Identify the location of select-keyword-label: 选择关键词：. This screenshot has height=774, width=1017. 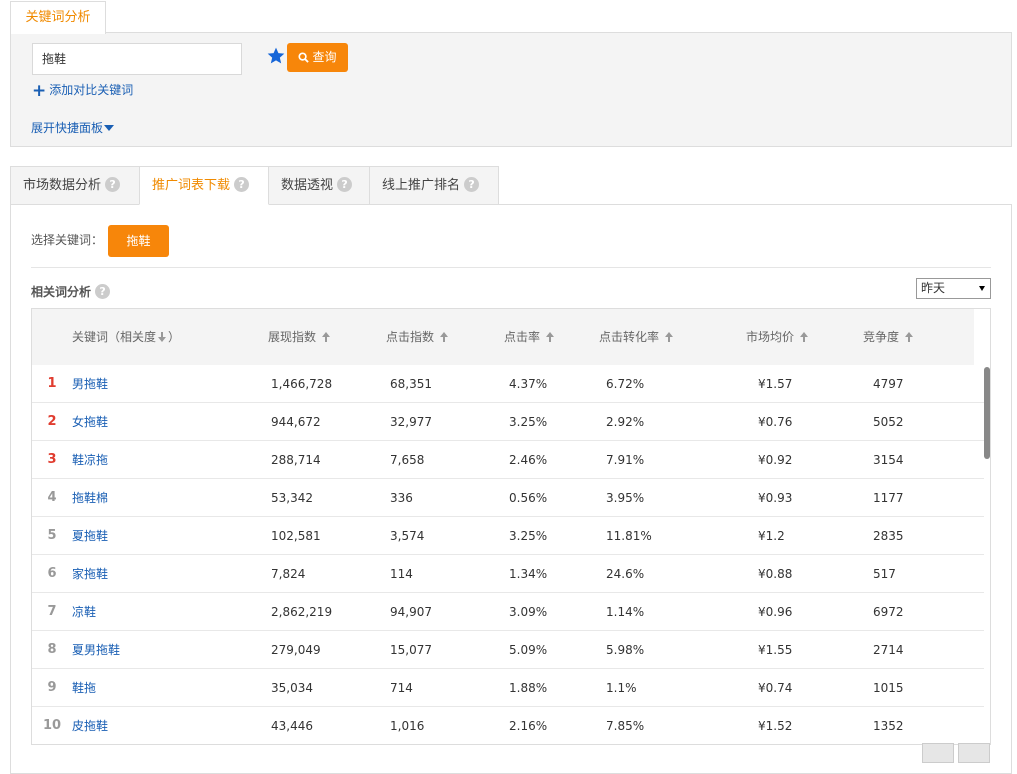
(67, 240).